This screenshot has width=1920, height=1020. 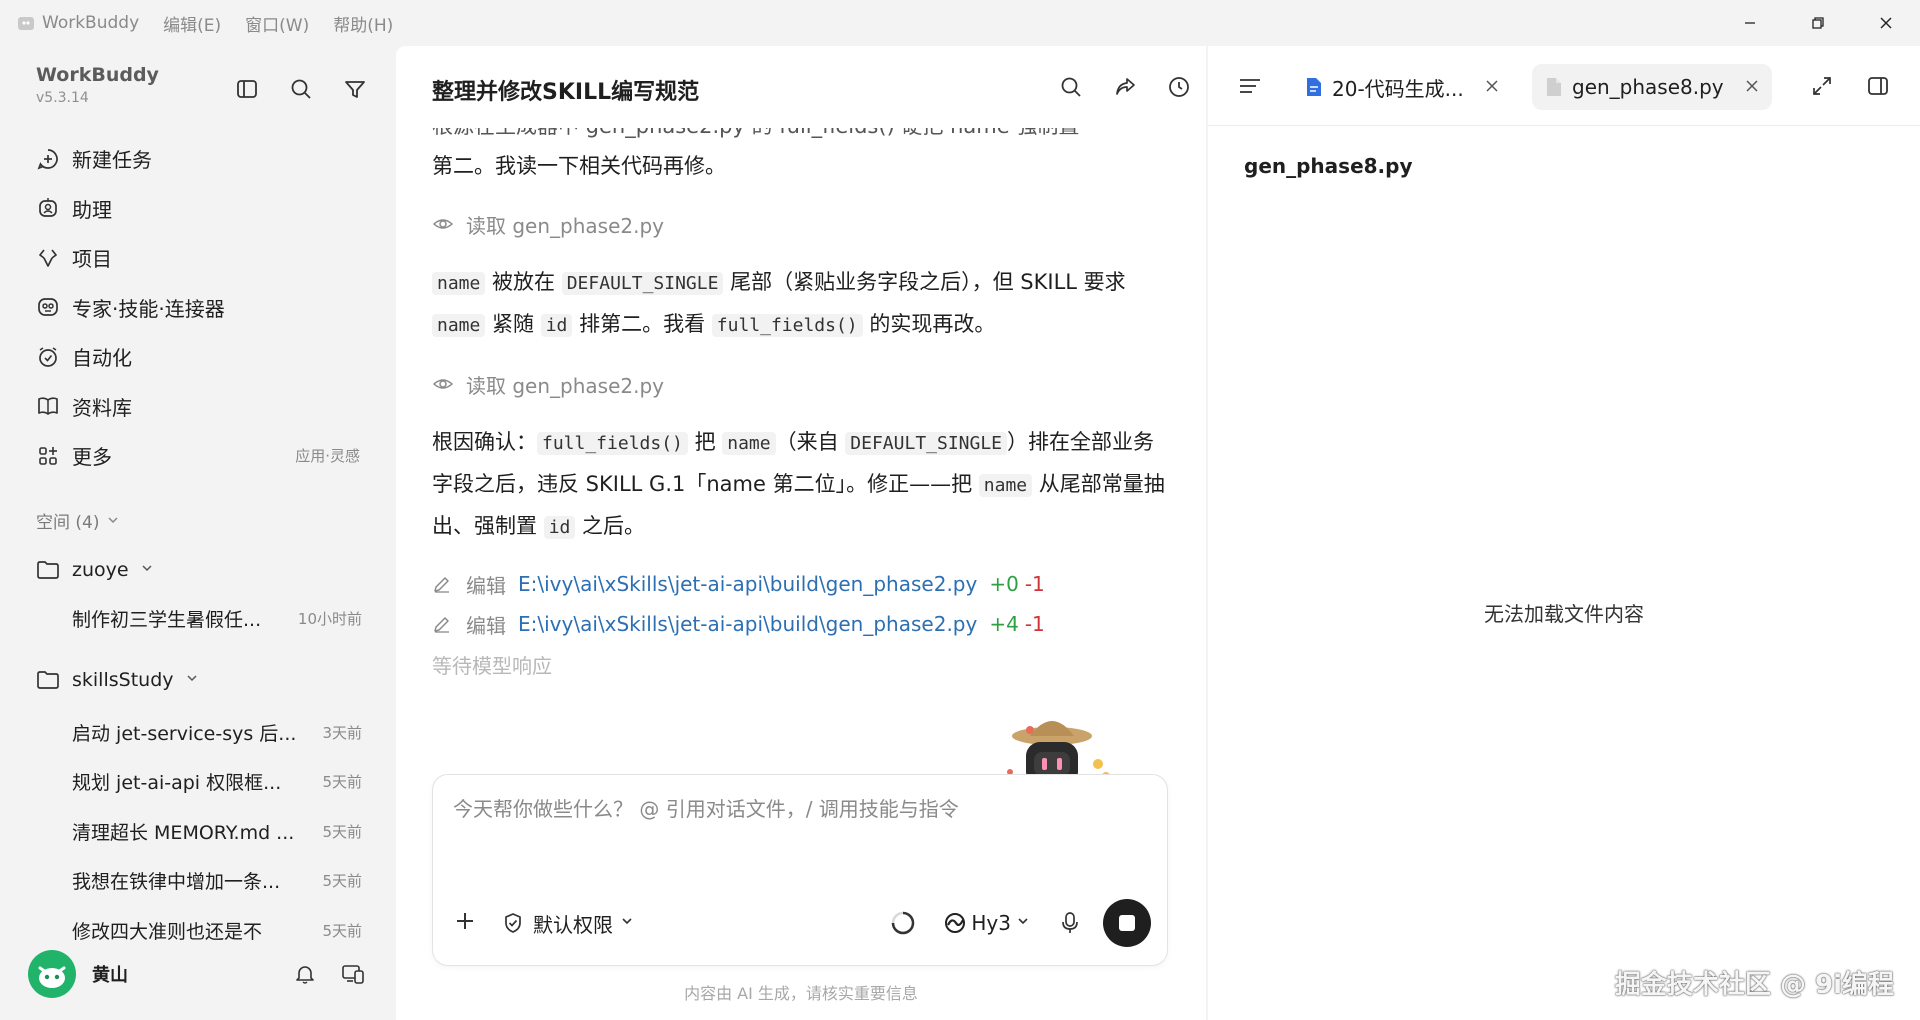 I want to click on minimize-button, so click(x=1750, y=23).